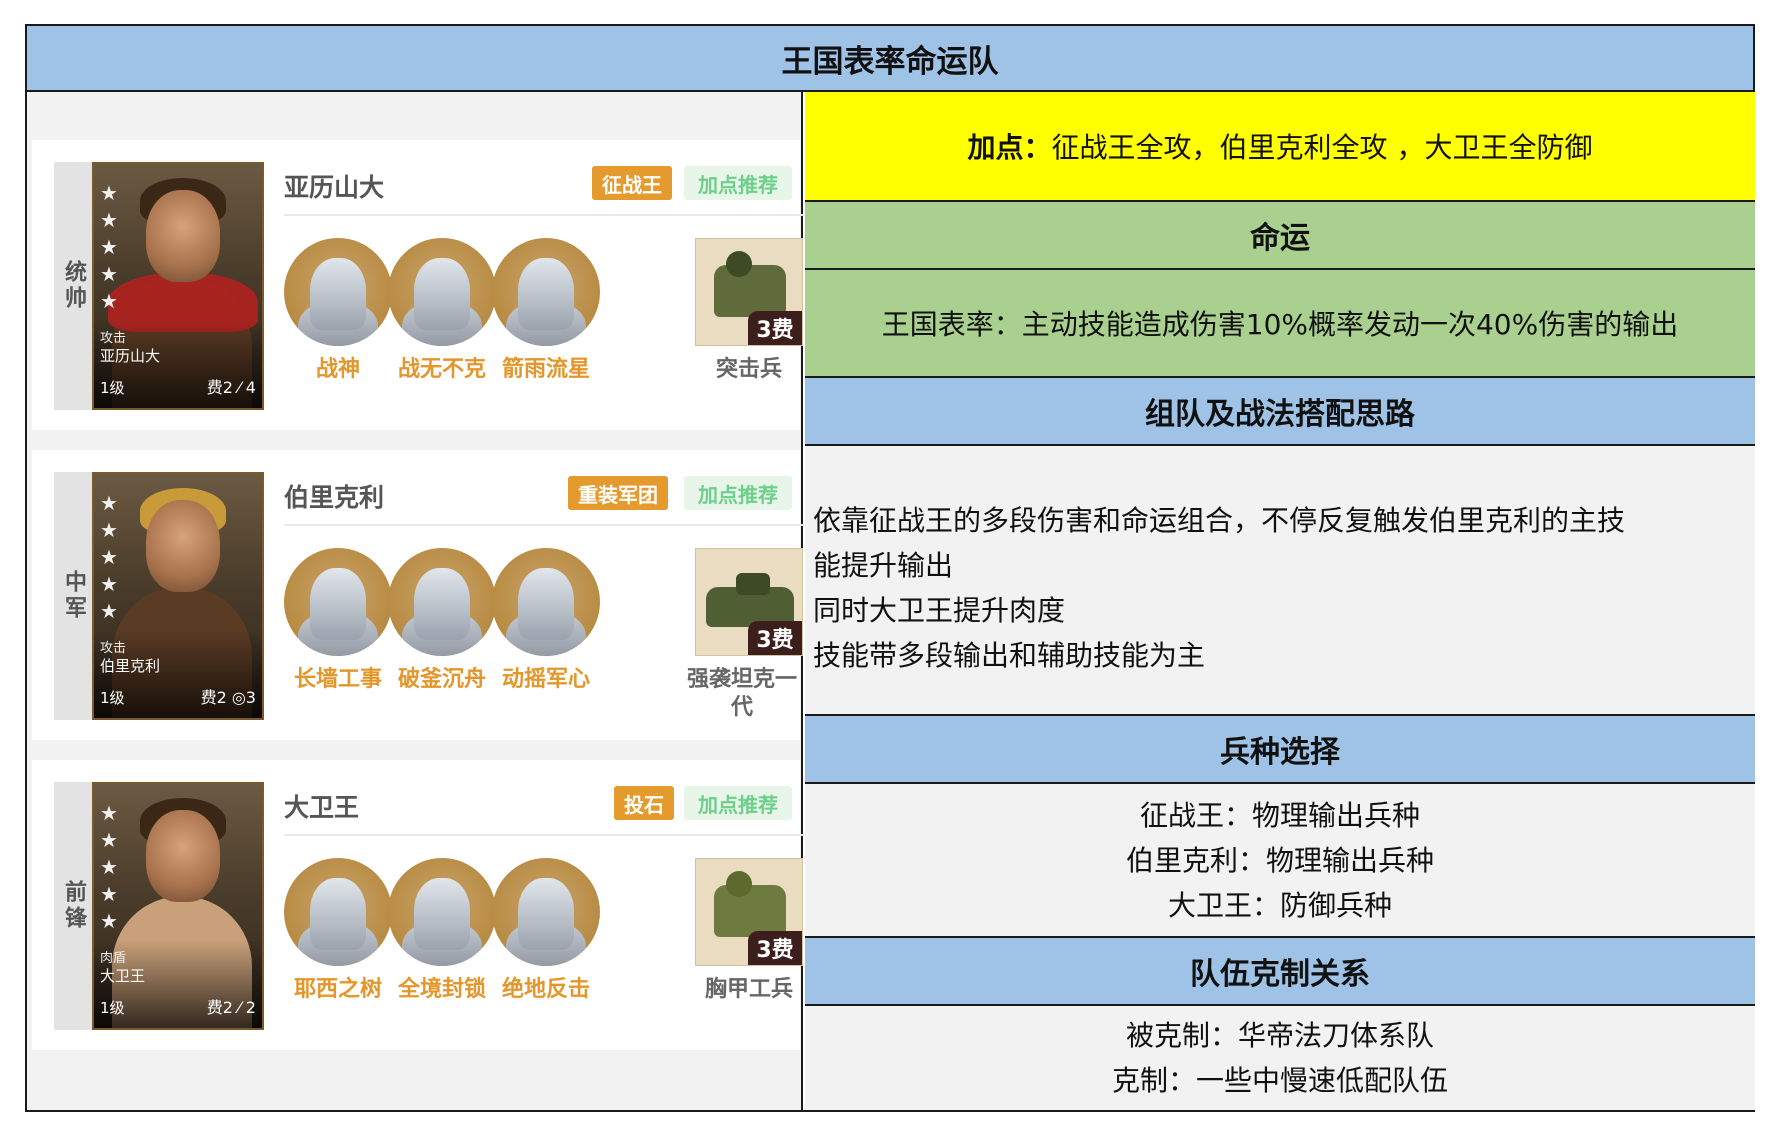 This screenshot has height=1134, width=1778. What do you see at coordinates (741, 693) in the screenshot?
I see `troop-label: 强袭坦克一代` at bounding box center [741, 693].